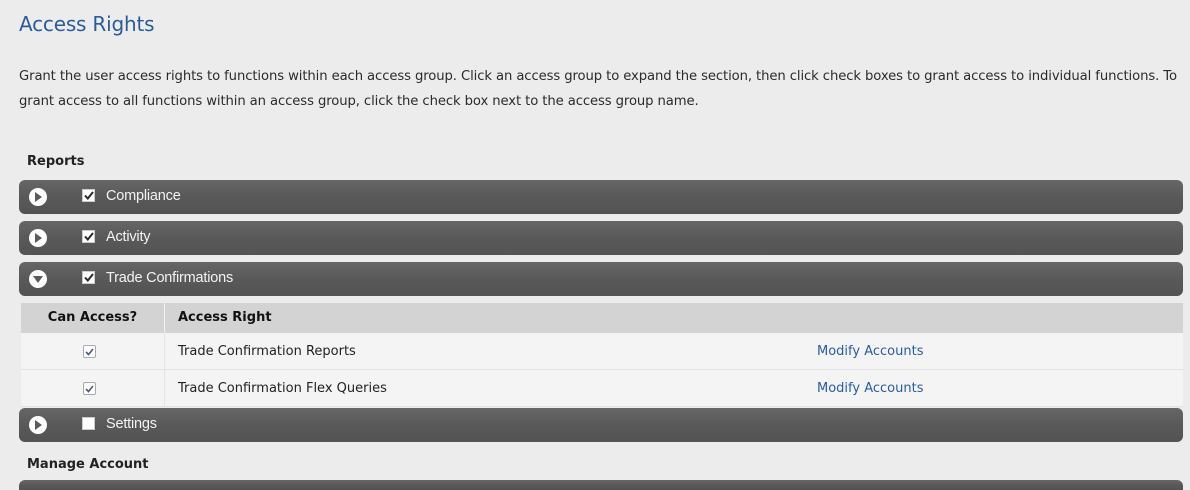 This screenshot has width=1190, height=490. I want to click on group-checkbox-trade-confirmations, so click(88, 277).